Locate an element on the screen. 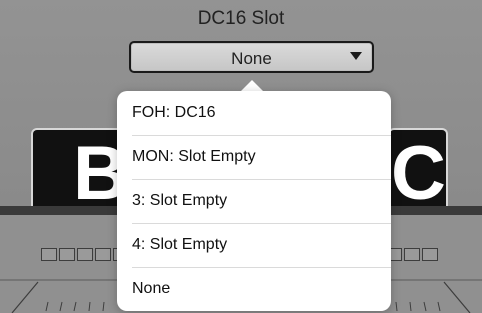 The height and width of the screenshot is (313, 482). menu-item-none: None is located at coordinates (254, 289).